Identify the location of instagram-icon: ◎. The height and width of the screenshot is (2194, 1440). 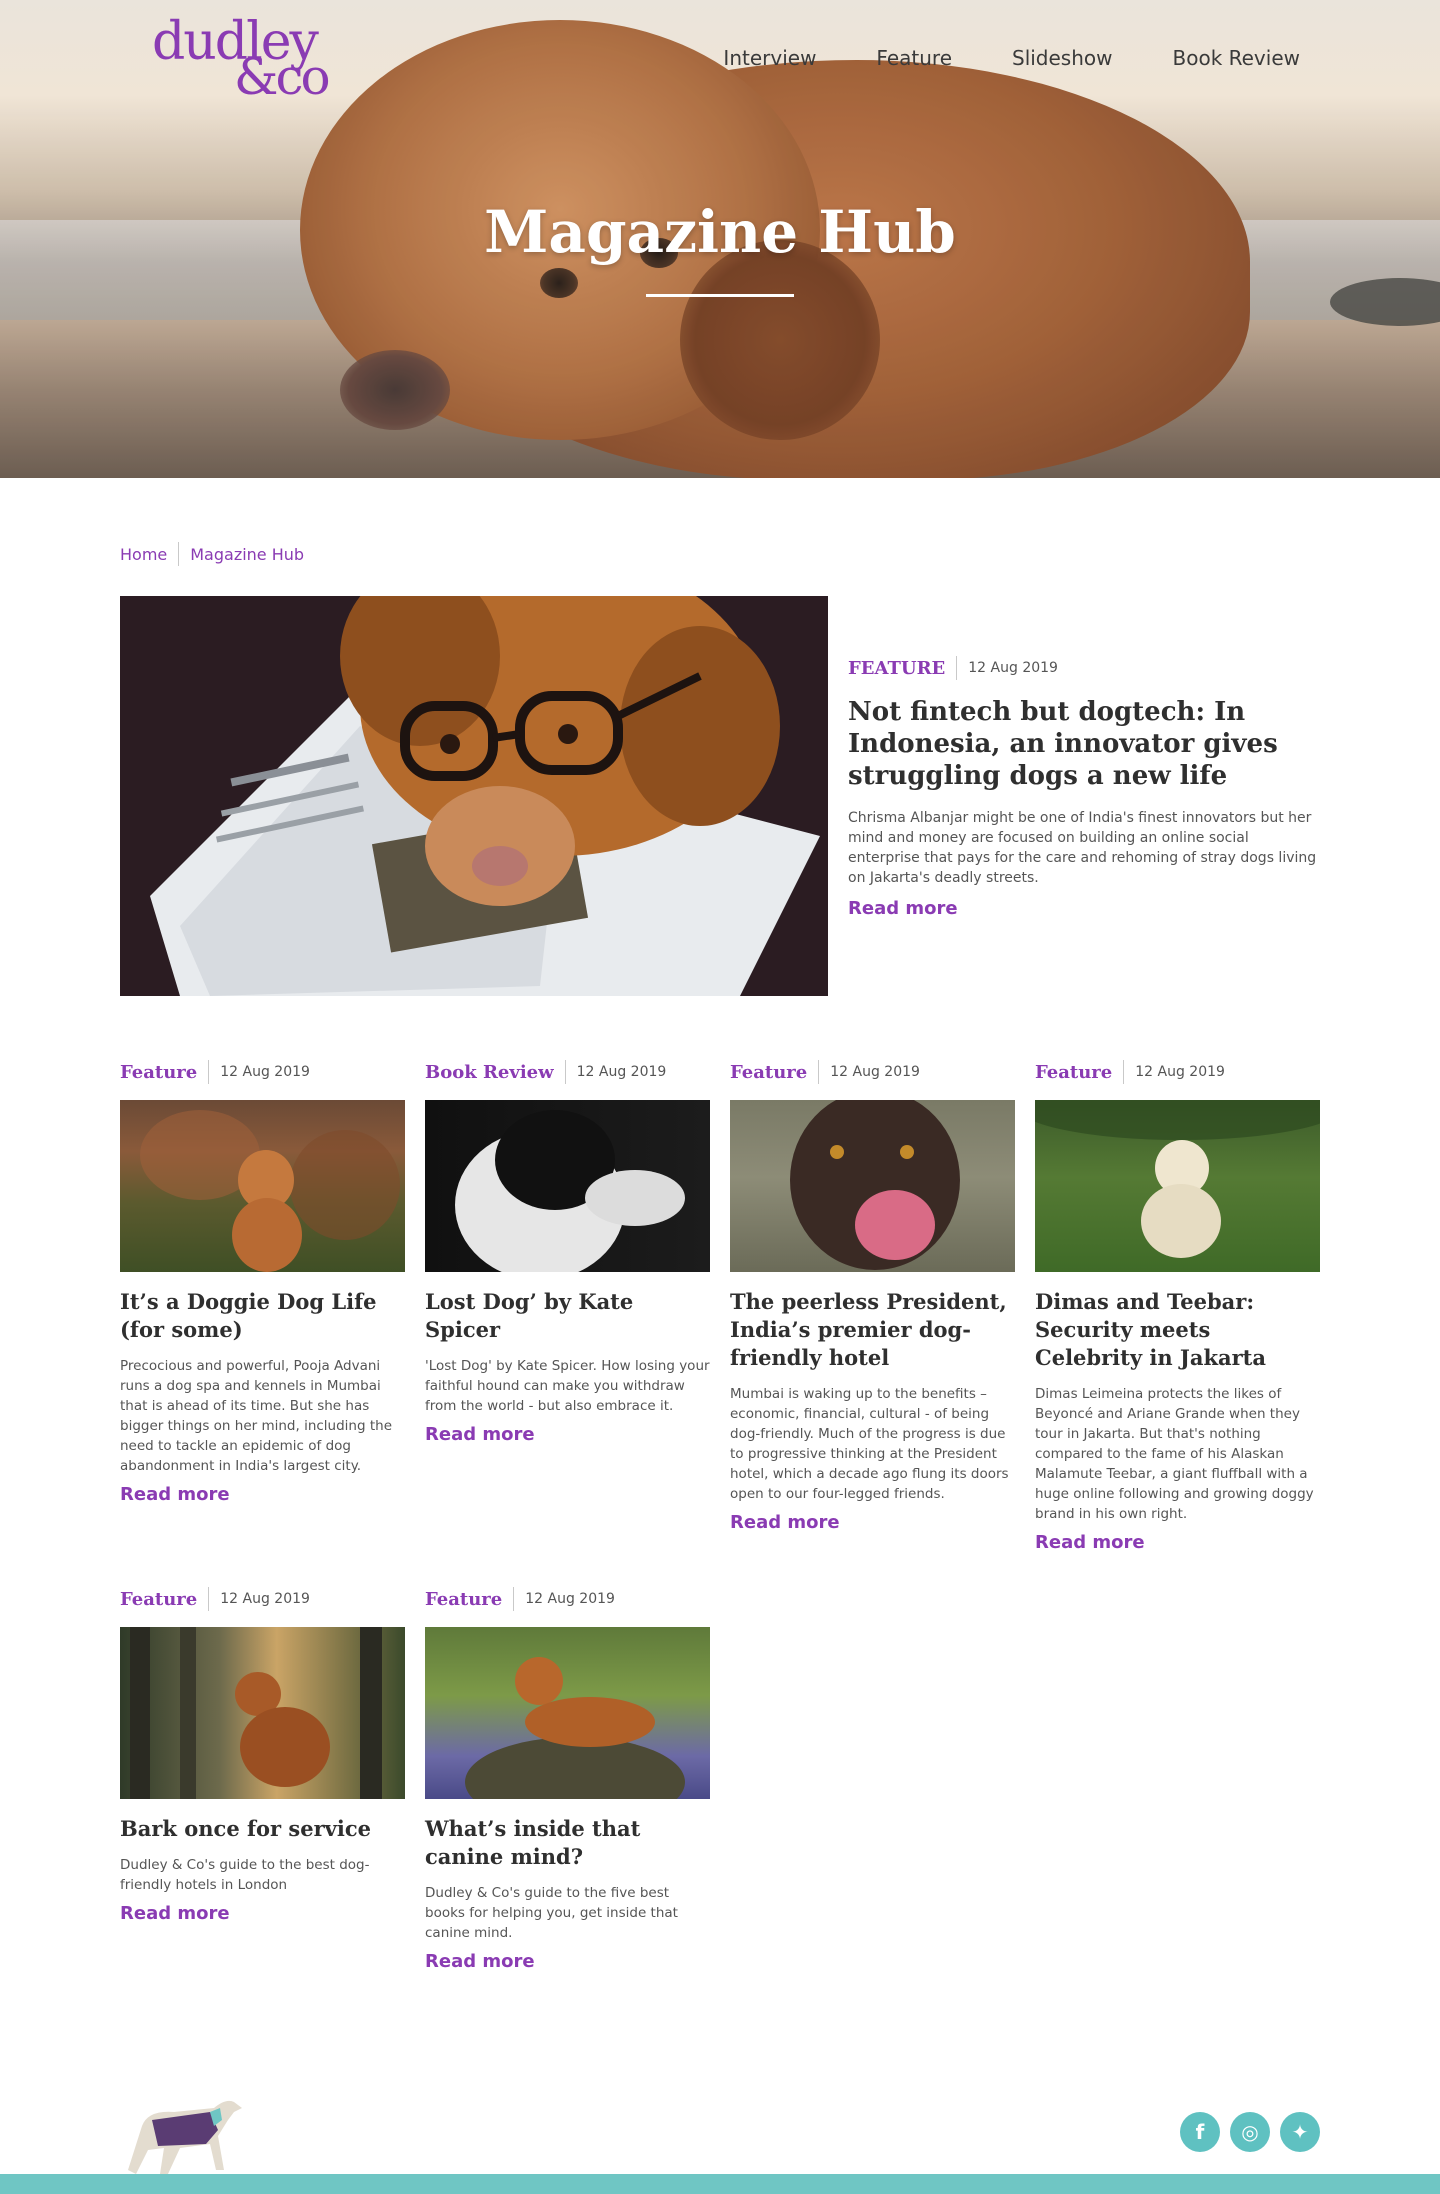
(1250, 2132).